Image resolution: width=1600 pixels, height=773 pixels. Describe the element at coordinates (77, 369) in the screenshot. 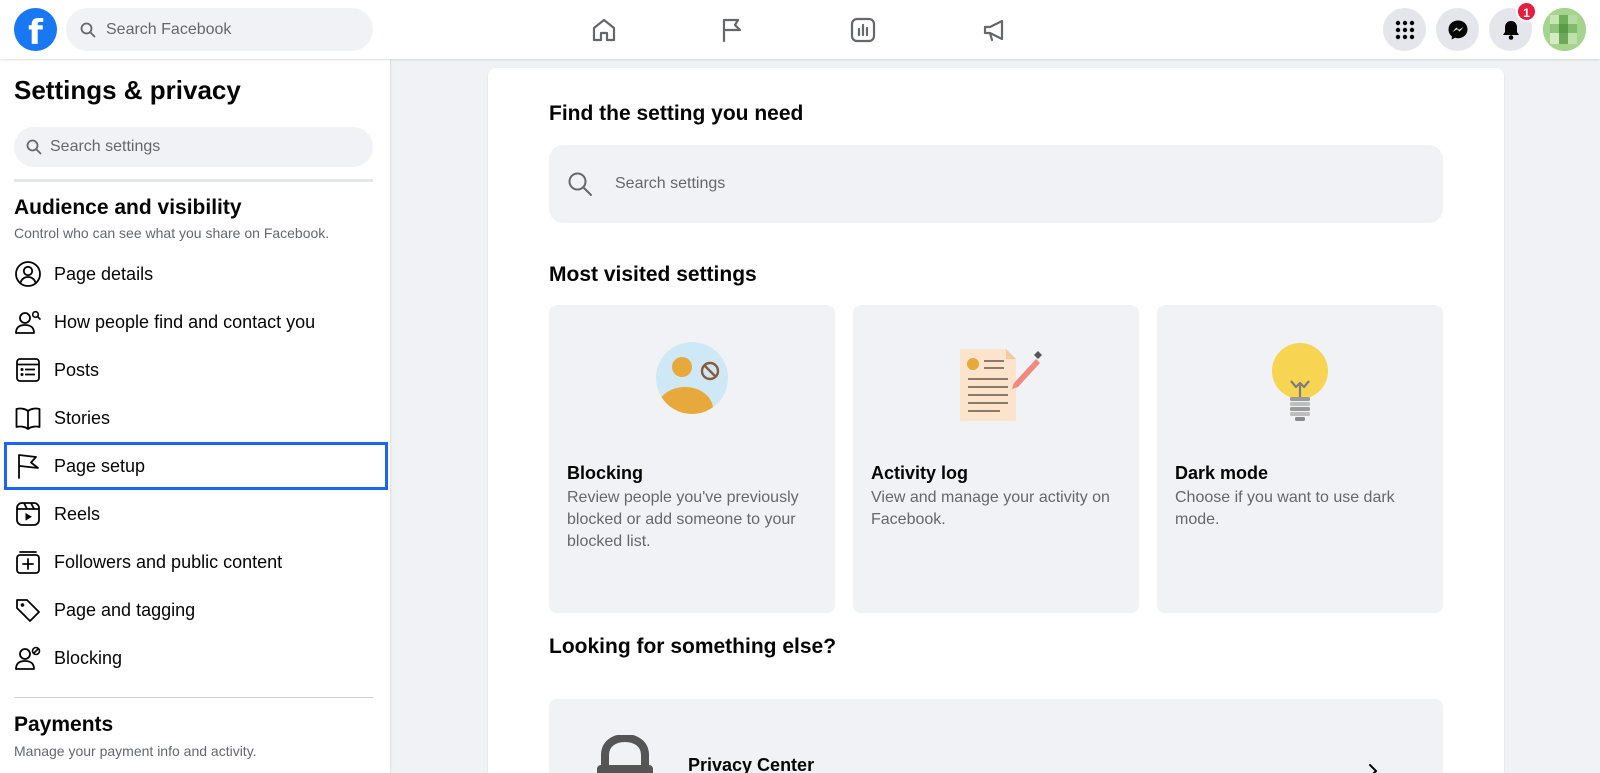

I see `sidebar-item-label: Posts` at that location.